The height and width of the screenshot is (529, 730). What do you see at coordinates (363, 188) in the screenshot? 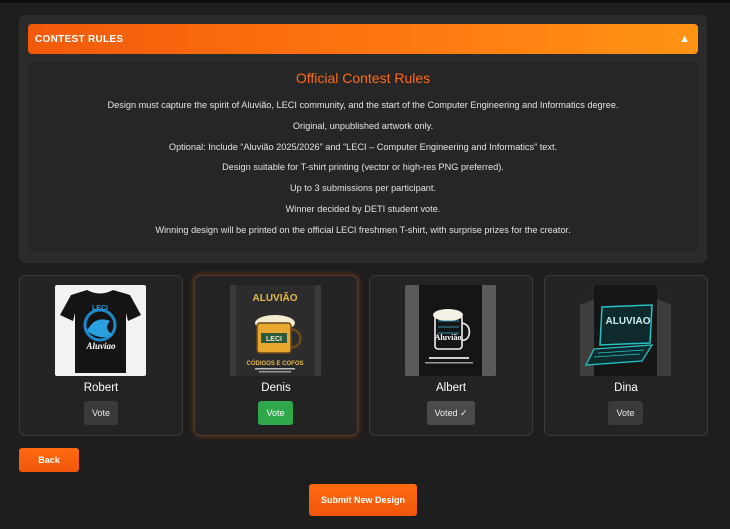
I see `rule-item: Up to 3 submissions per participant.` at bounding box center [363, 188].